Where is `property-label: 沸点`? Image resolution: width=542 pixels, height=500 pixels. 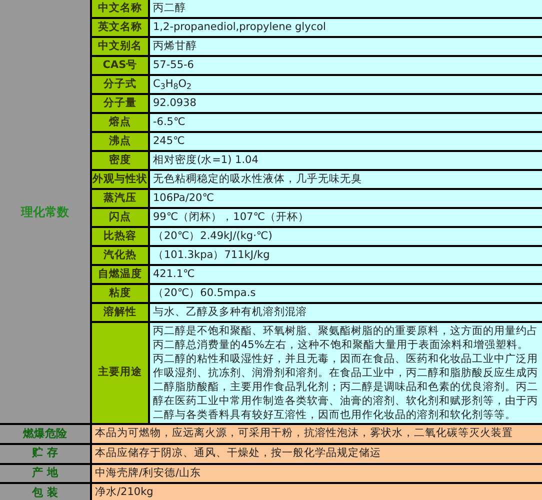 property-label: 沸点 is located at coordinates (120, 141).